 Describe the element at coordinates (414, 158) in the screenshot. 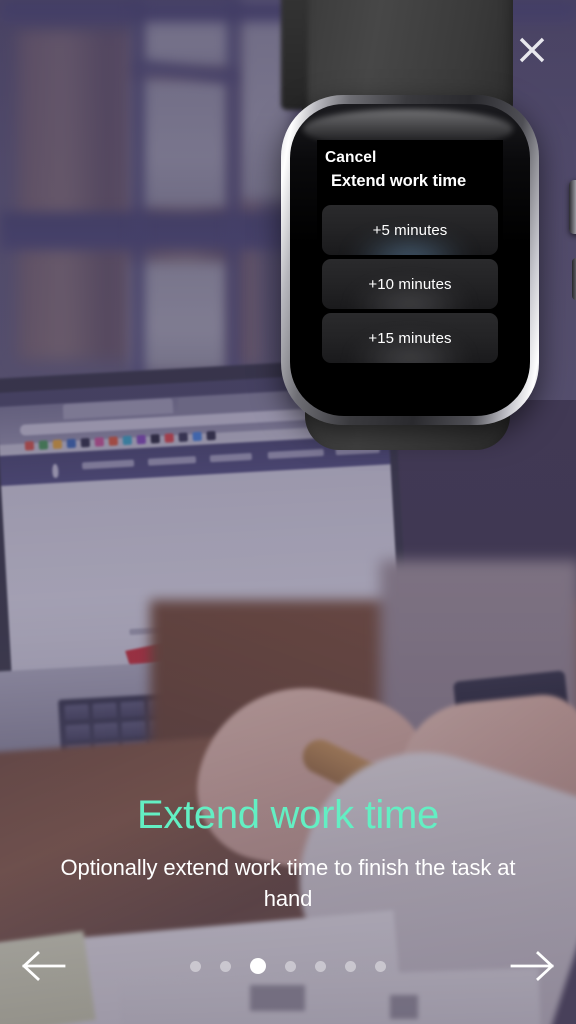

I see `watch-cancel-button: Cancel` at that location.